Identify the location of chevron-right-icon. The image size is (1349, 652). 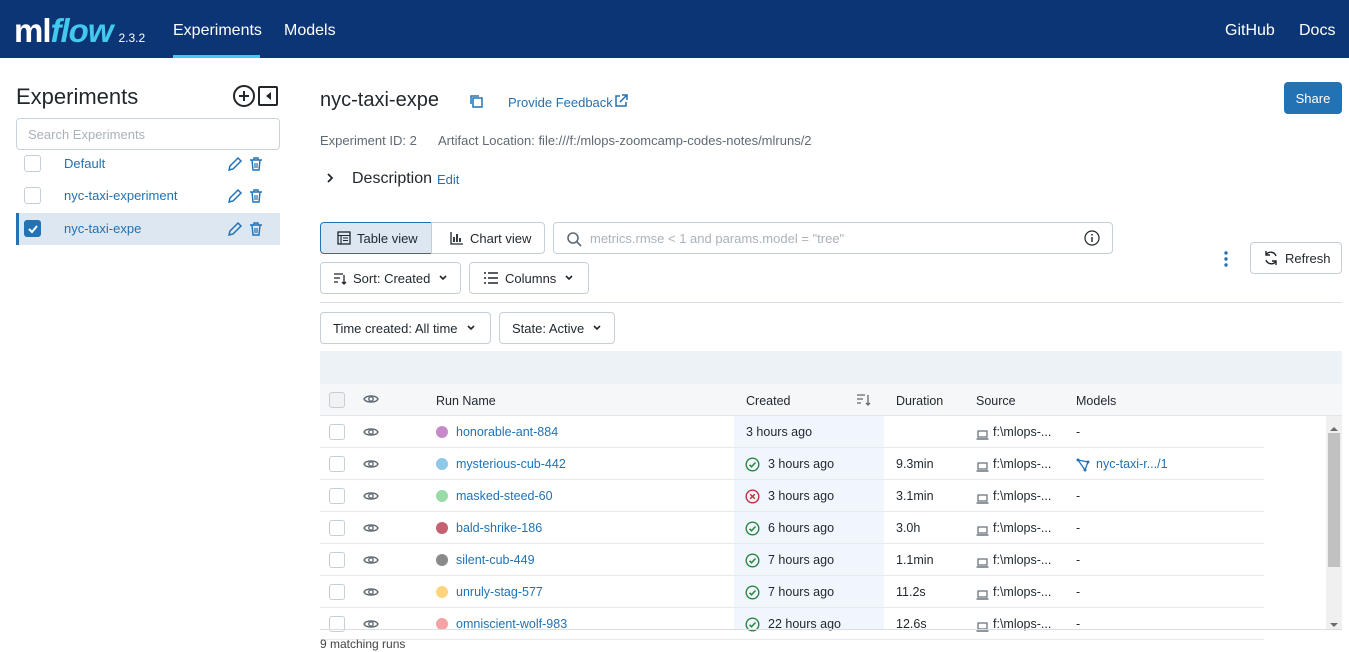
(330, 178).